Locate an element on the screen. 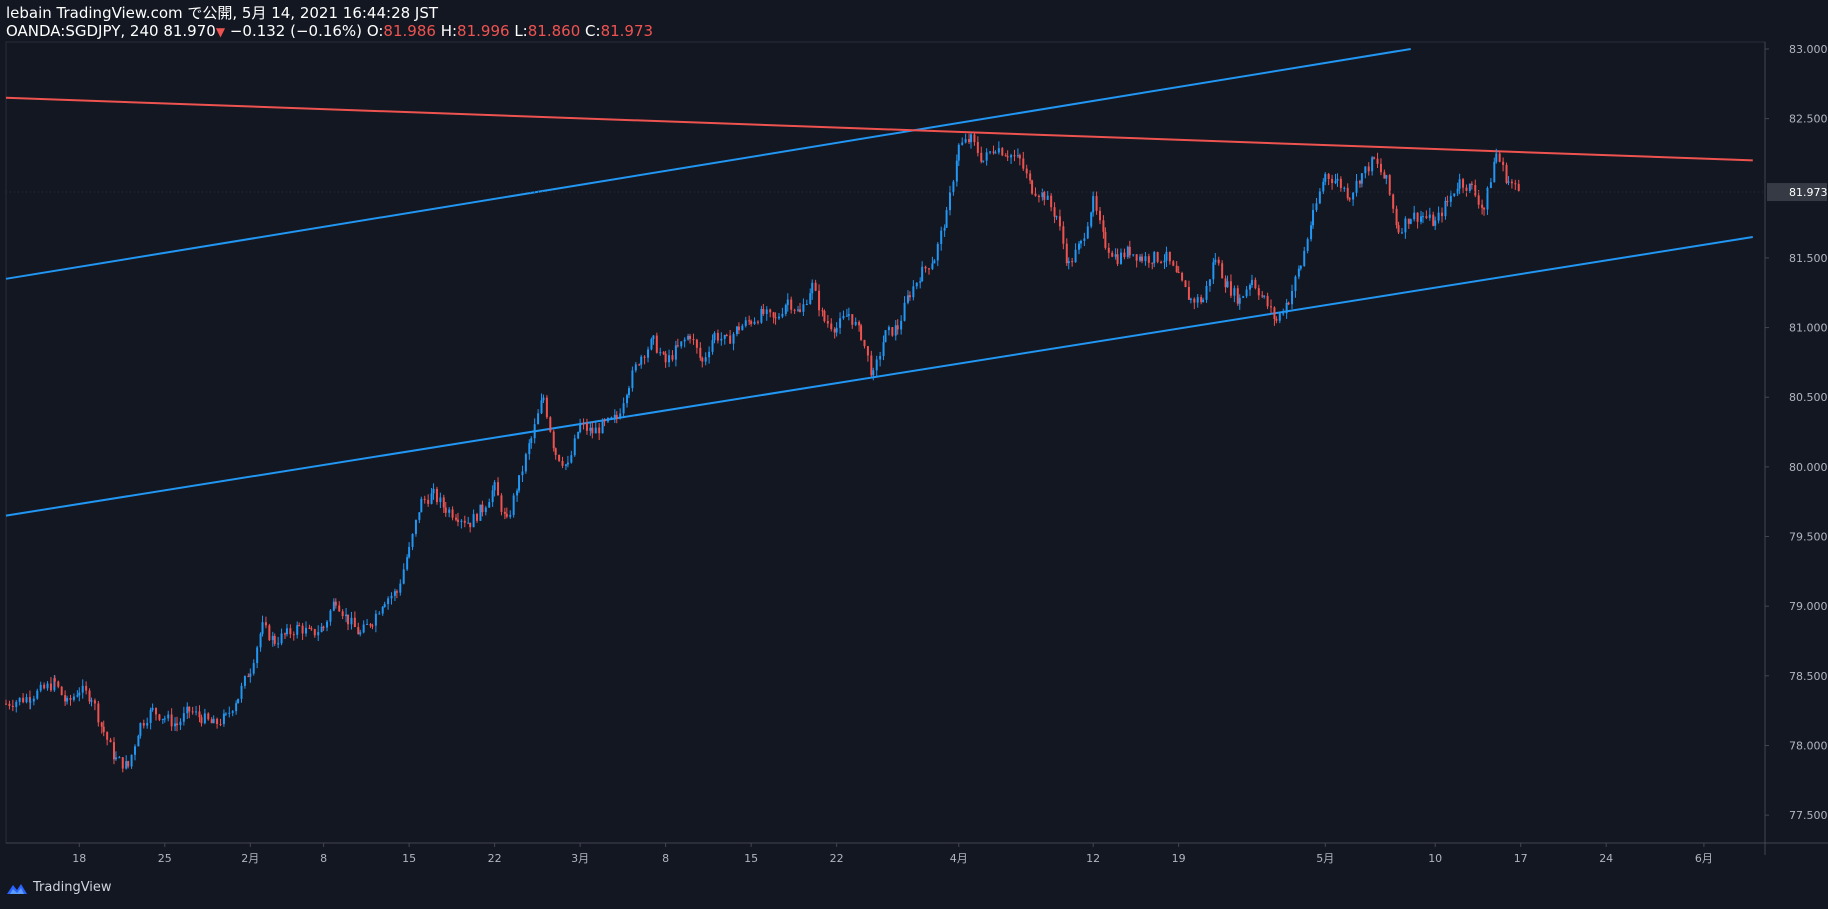 The height and width of the screenshot is (909, 1828). y-tick-label: 77.500 is located at coordinates (1808, 815).